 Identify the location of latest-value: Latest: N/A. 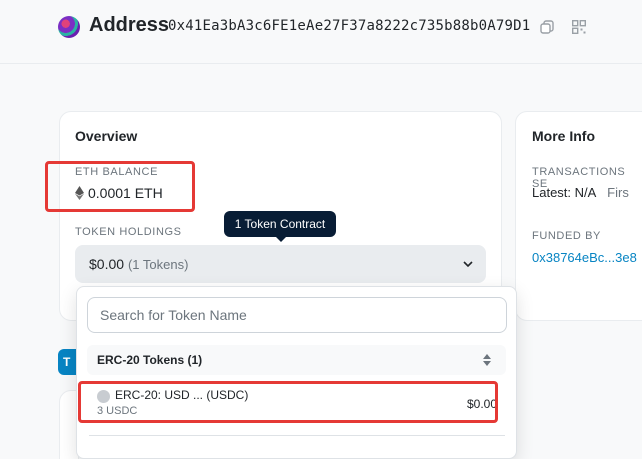
(564, 192).